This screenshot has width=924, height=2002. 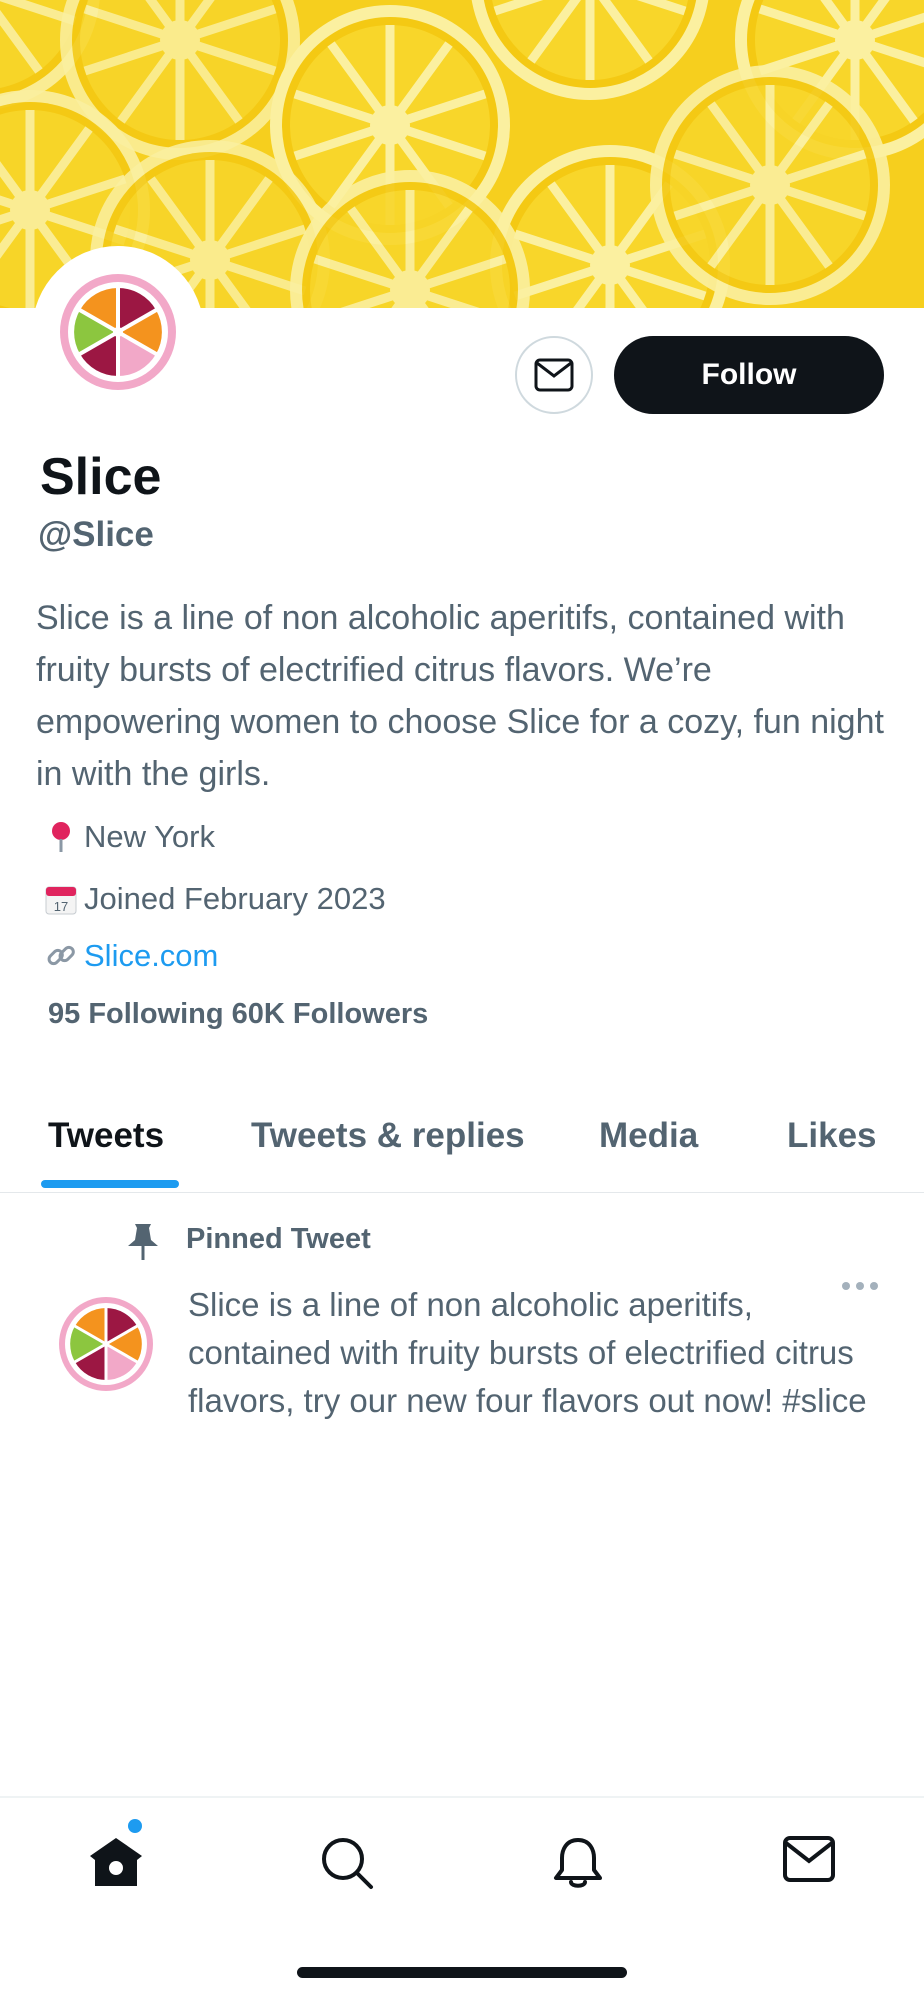 I want to click on tweet-avatar, so click(x=106, y=1346).